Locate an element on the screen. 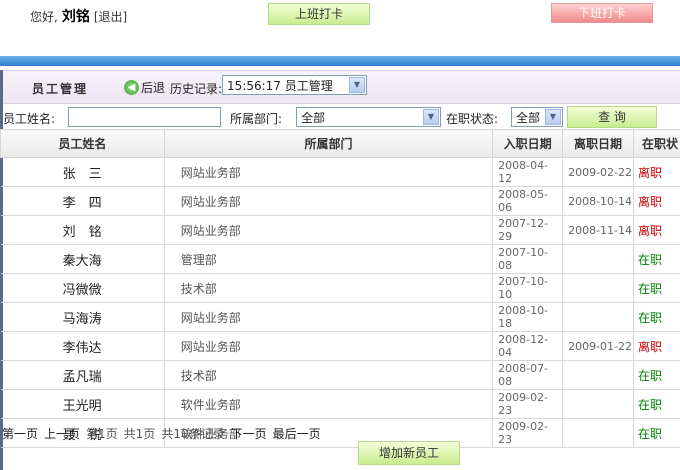 This screenshot has height=470, width=680. employee-name-cell: 李 四 is located at coordinates (82, 201).